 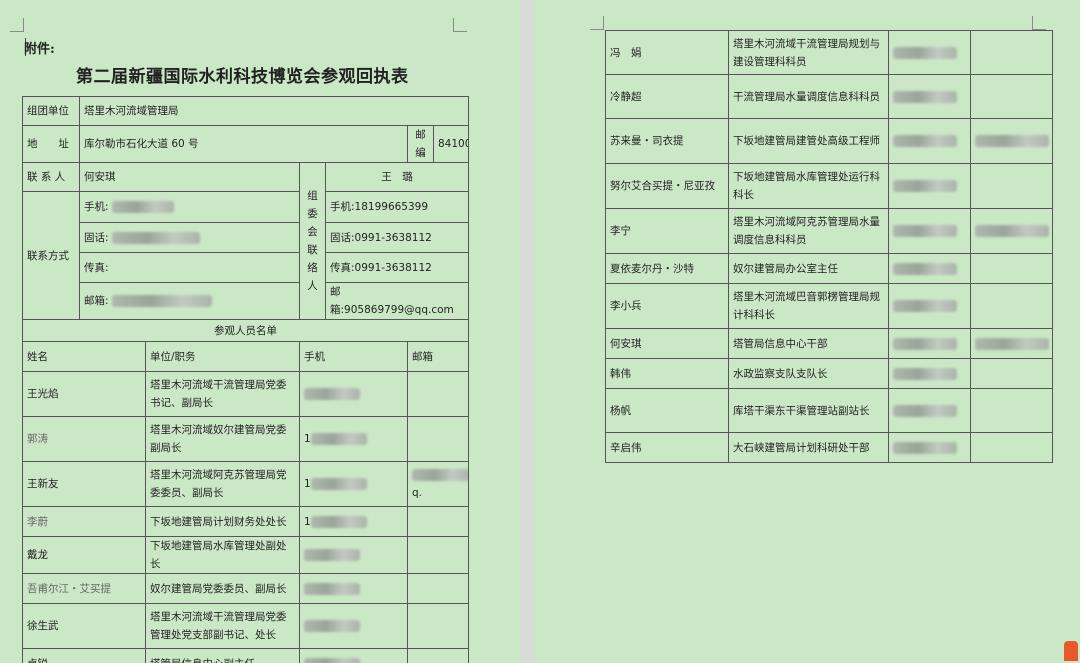 What do you see at coordinates (51, 255) in the screenshot?
I see `contact-method-label: 联系方式` at bounding box center [51, 255].